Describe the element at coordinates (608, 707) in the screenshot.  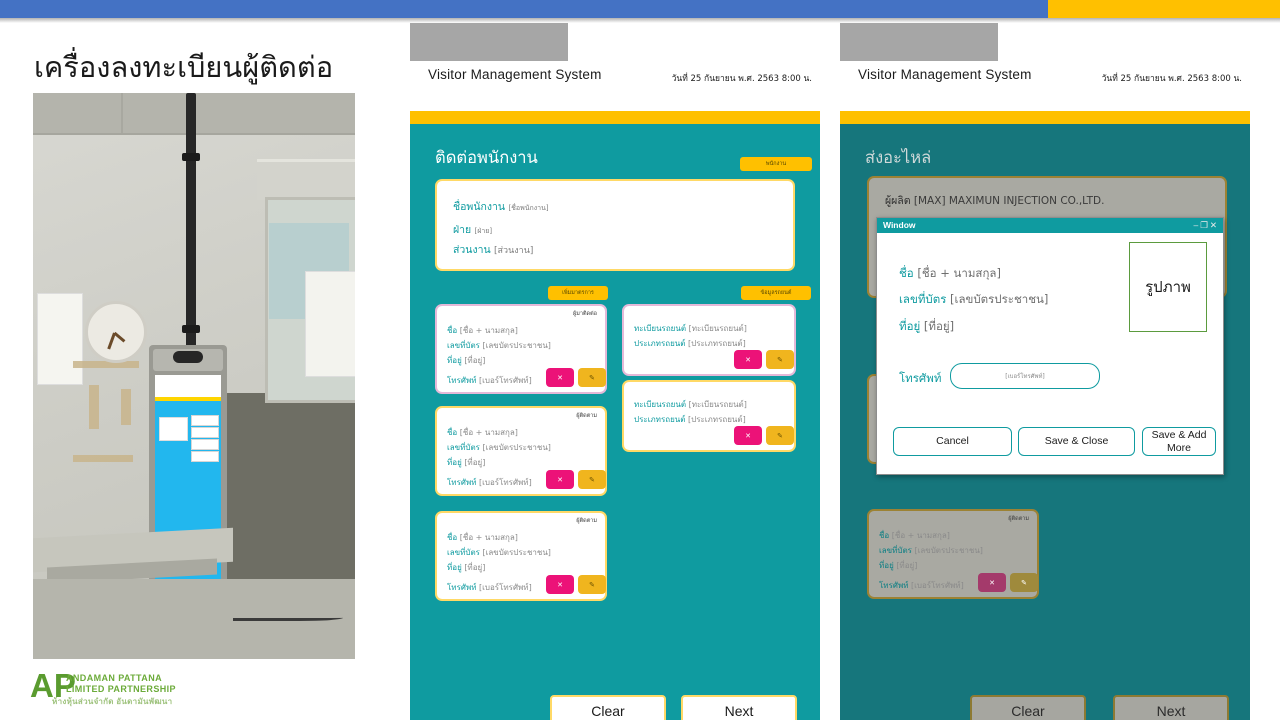
I see `clear-button: Clear` at that location.